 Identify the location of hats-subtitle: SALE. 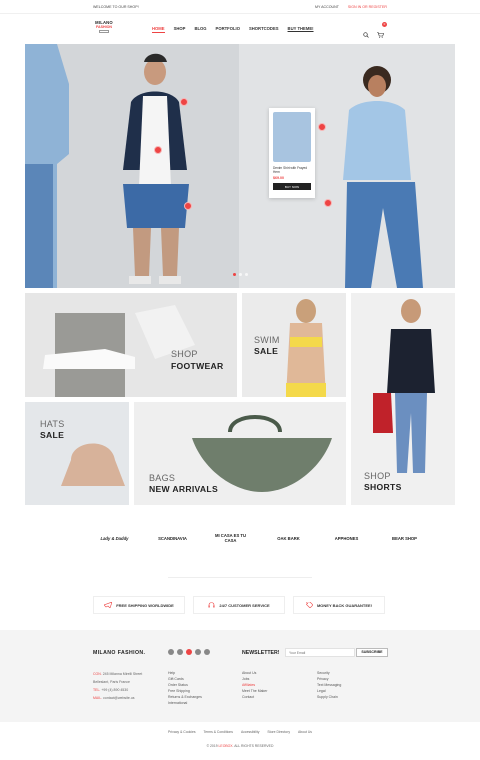
(52, 435).